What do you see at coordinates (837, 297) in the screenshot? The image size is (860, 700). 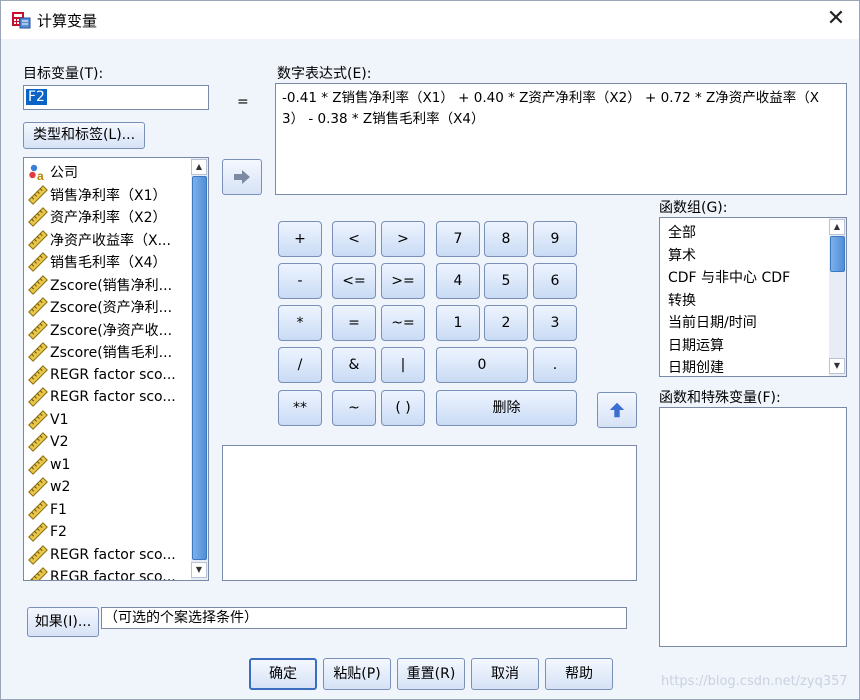 I see `function-group-scrollbar: ▲ ▼` at bounding box center [837, 297].